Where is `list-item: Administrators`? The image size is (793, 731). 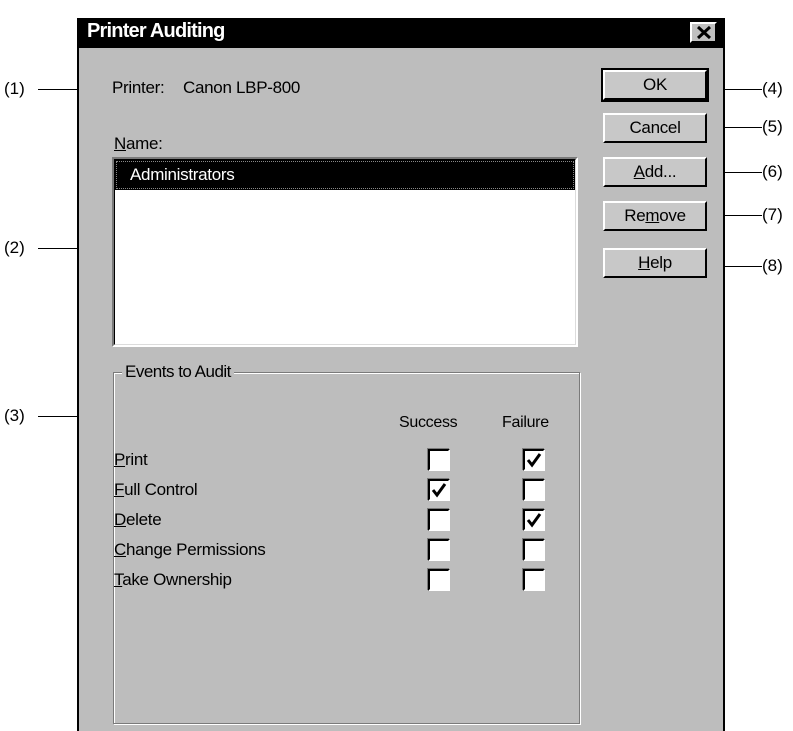 list-item: Administrators is located at coordinates (345, 175).